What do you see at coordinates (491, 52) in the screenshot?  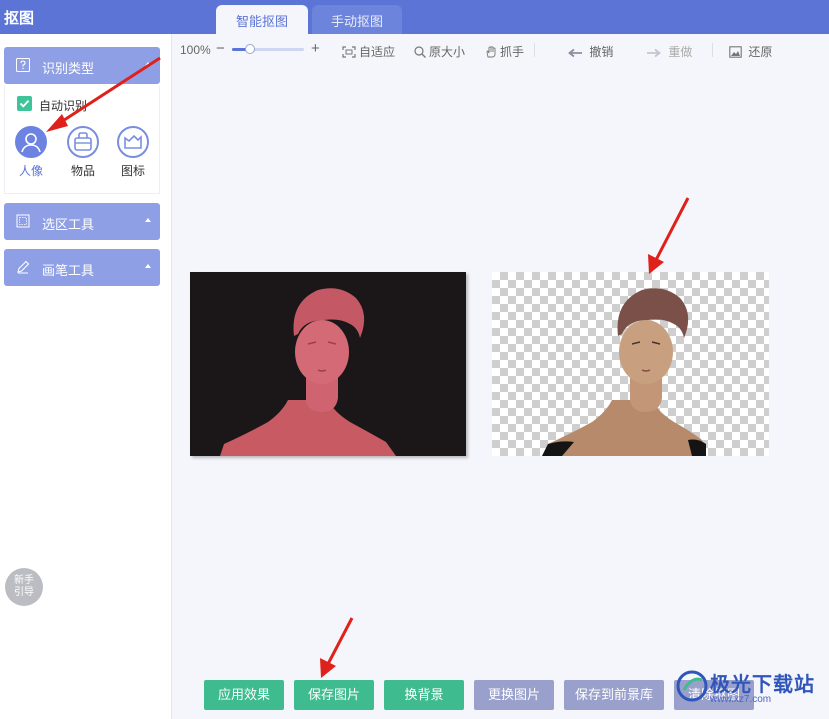 I see `hand-icon` at bounding box center [491, 52].